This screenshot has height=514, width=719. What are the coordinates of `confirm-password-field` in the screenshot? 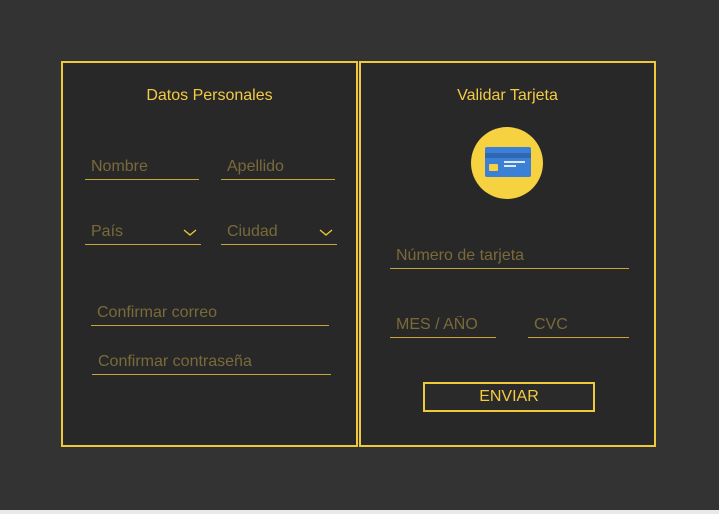 It's located at (214, 363).